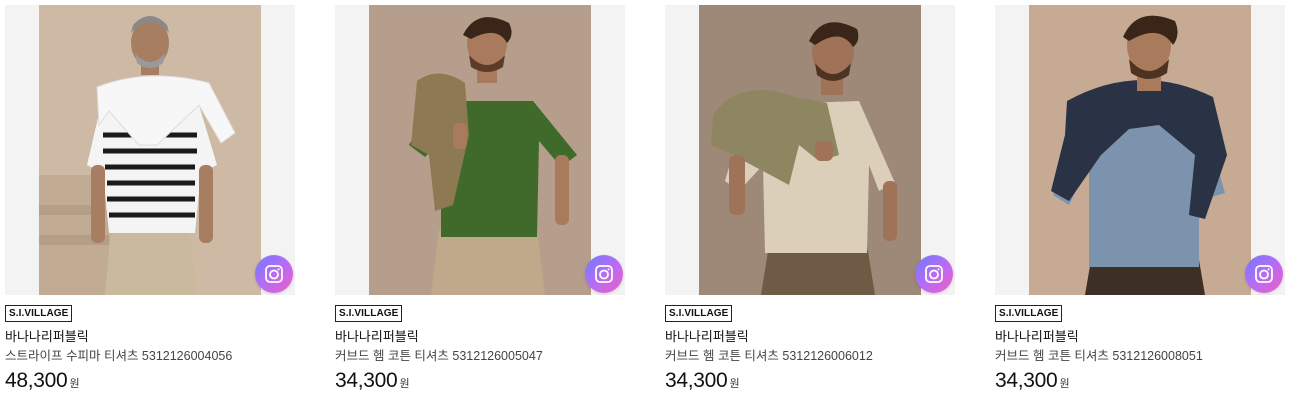  What do you see at coordinates (36, 380) in the screenshot?
I see `product-price: 48,300` at bounding box center [36, 380].